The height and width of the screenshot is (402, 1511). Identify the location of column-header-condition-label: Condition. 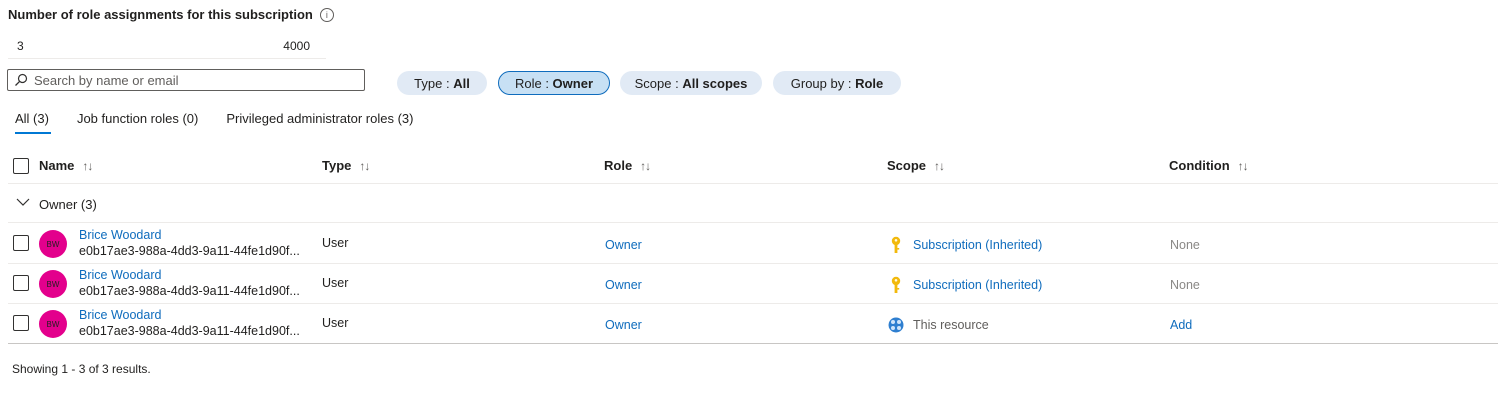
(1199, 165).